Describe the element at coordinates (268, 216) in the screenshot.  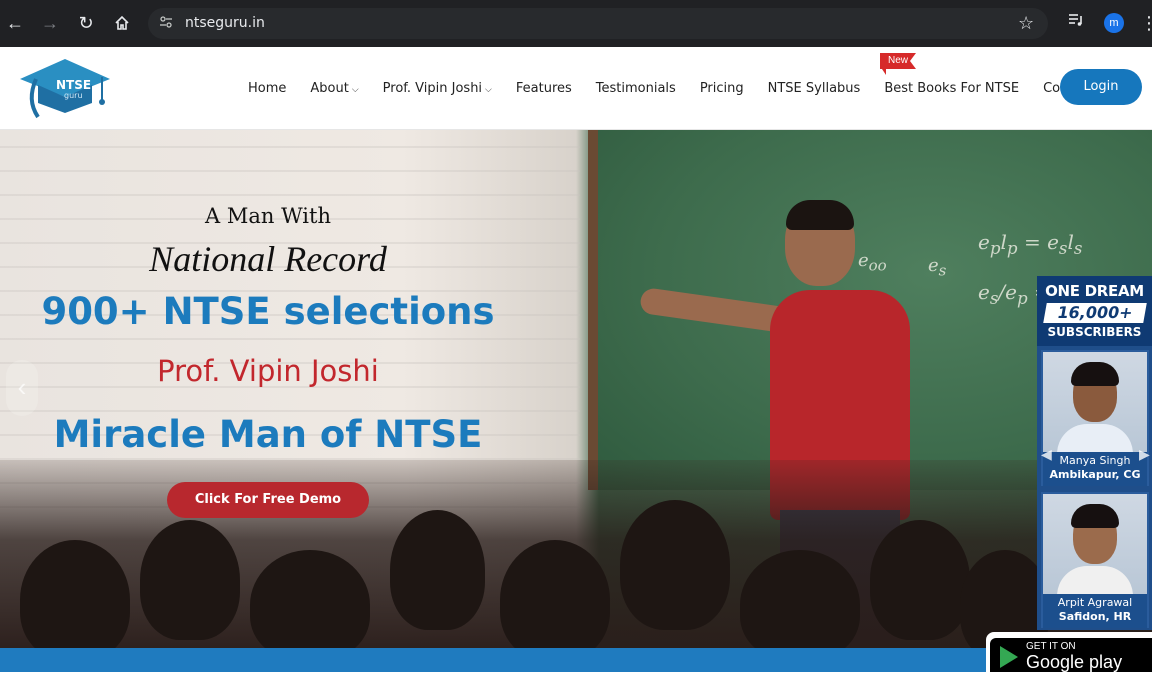
I see `hero-line-a-man-with: A Man With` at that location.